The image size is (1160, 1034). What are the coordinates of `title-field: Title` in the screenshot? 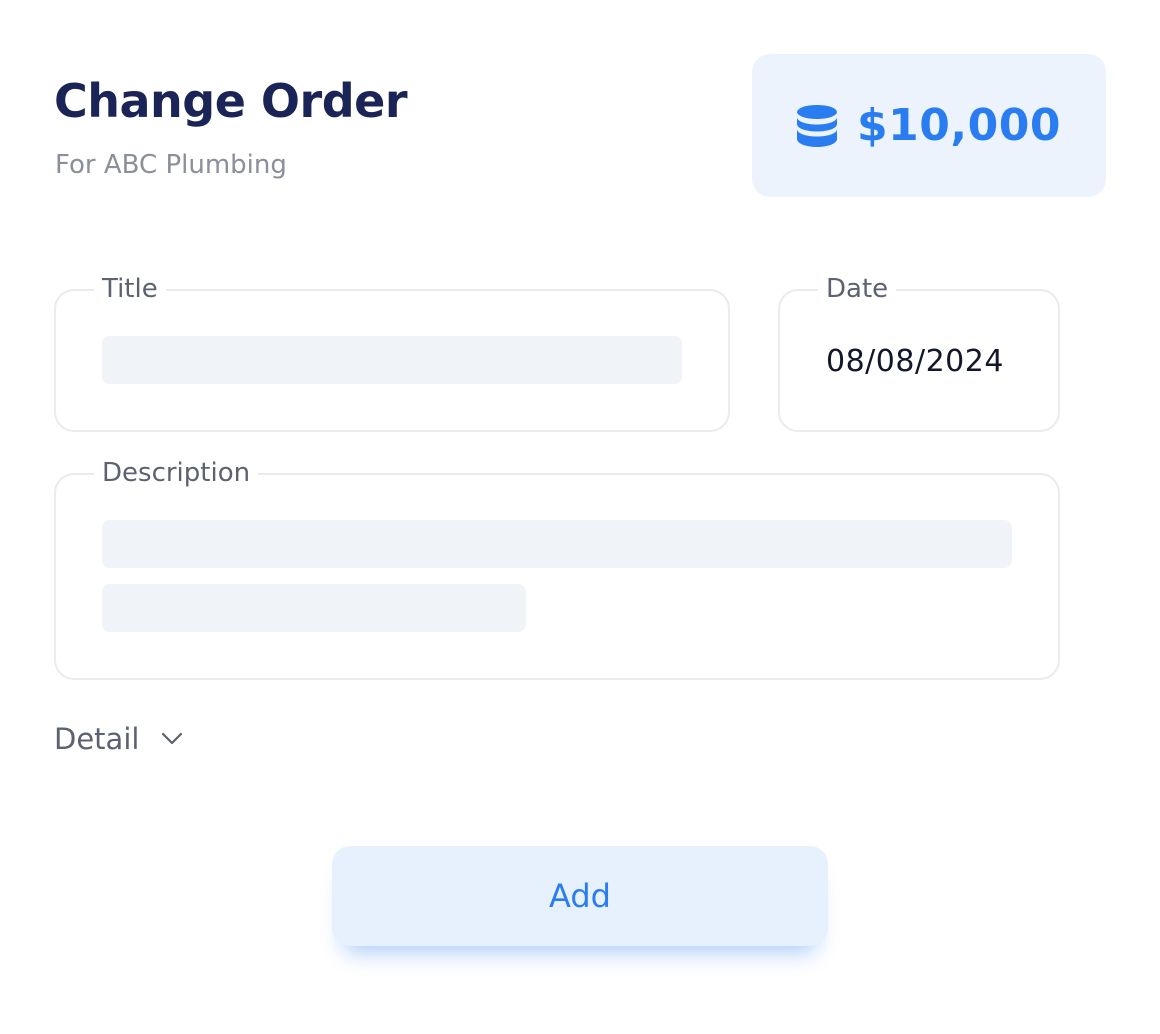 It's located at (392, 352).